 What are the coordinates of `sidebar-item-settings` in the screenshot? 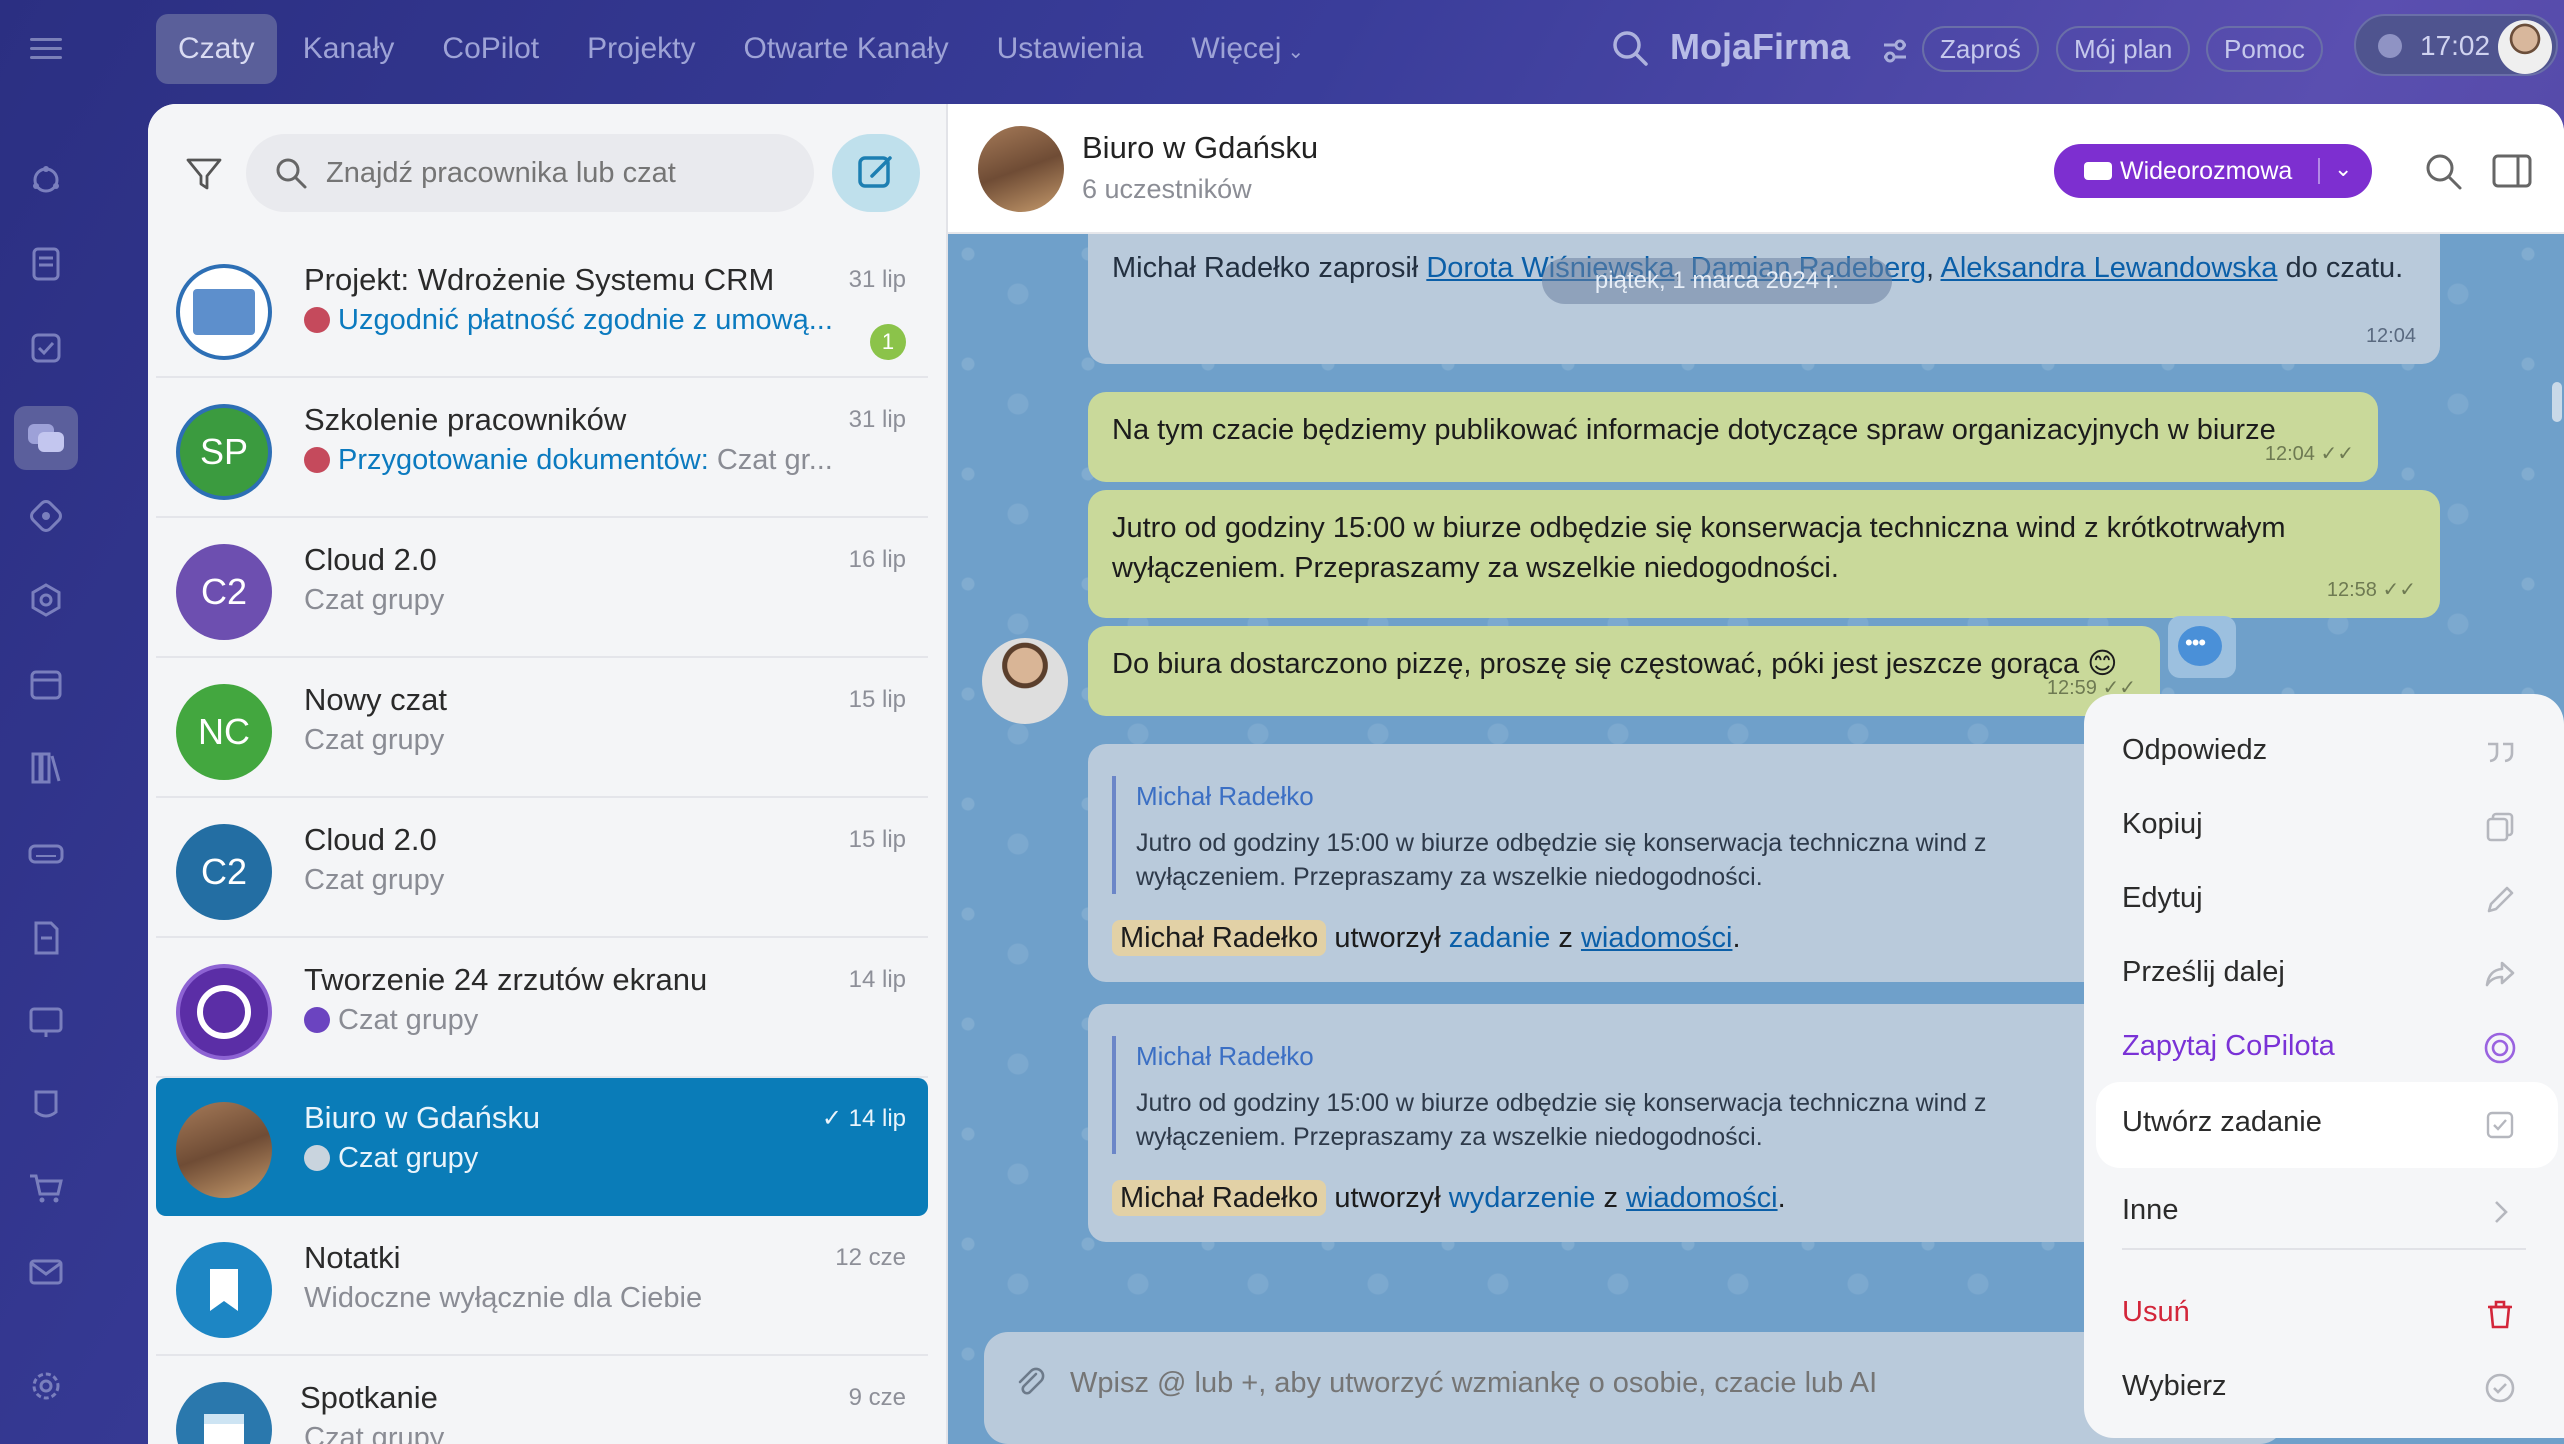 It's located at (46, 1386).